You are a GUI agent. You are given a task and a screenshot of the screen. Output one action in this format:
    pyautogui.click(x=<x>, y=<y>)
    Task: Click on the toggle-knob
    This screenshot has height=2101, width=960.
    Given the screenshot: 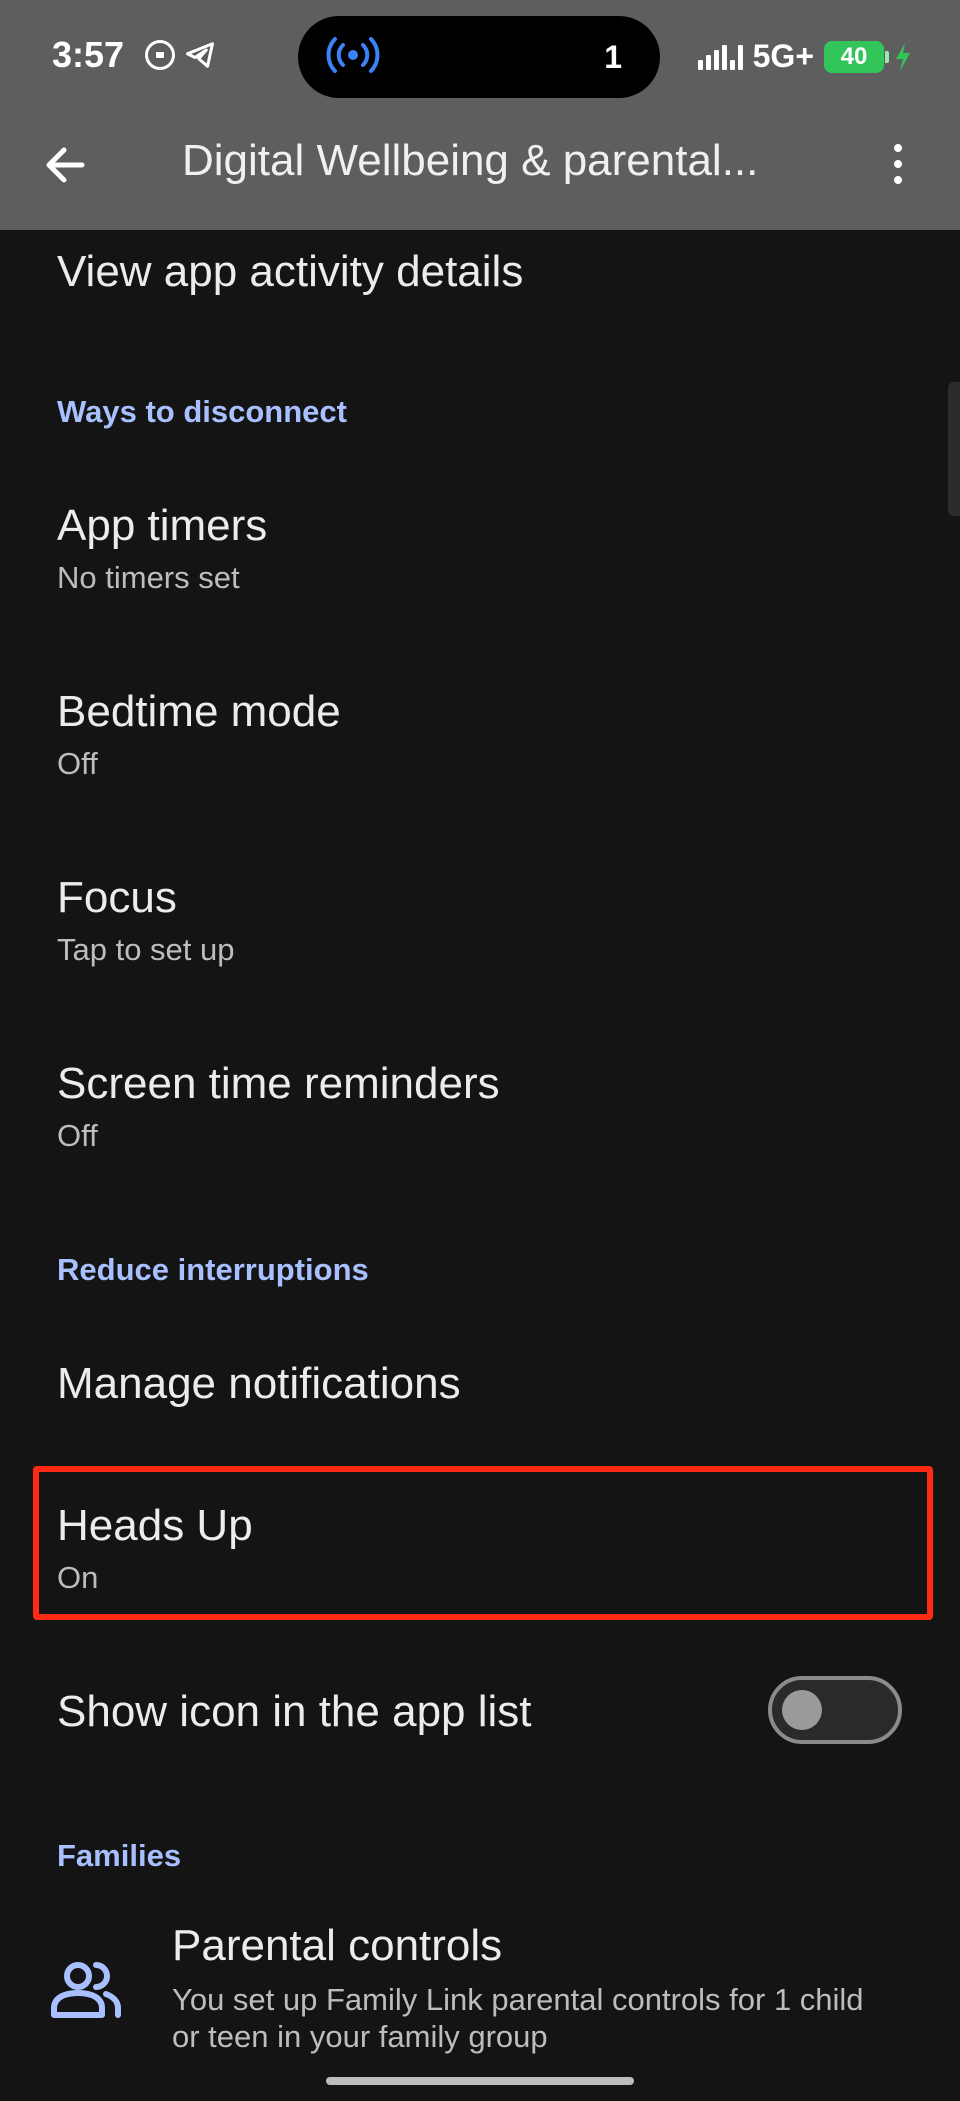 What is the action you would take?
    pyautogui.click(x=802, y=1710)
    